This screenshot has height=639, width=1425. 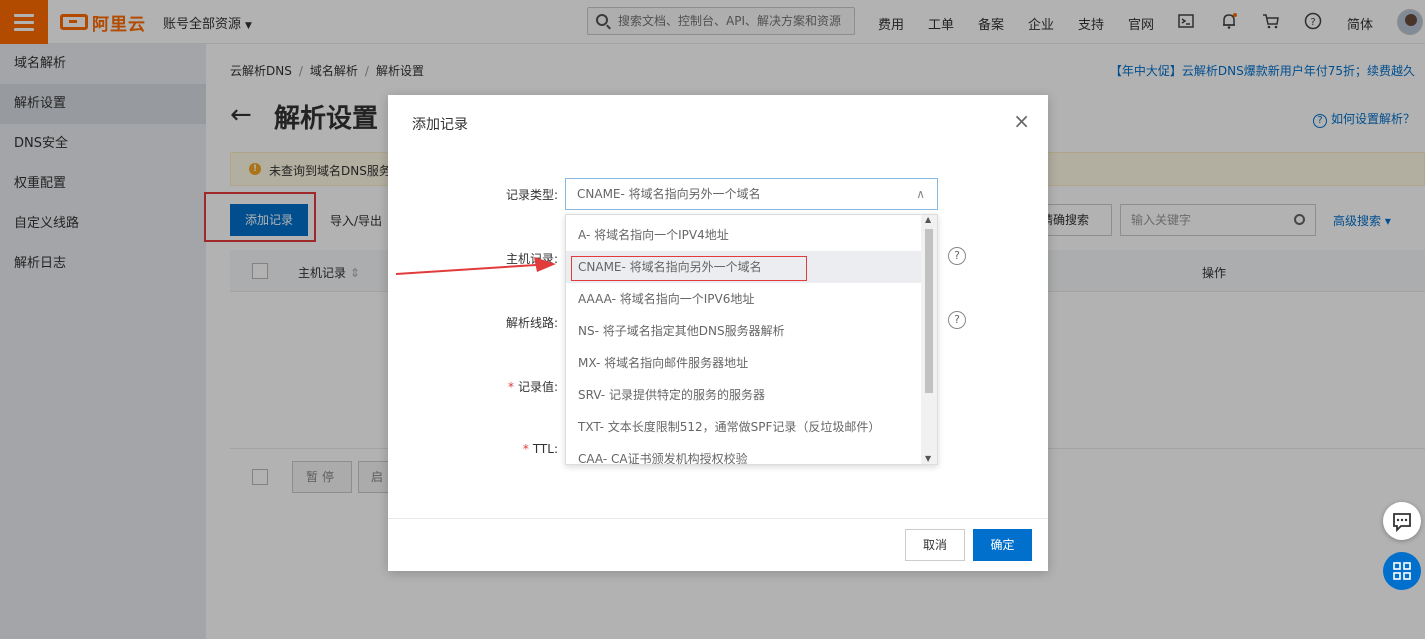 I want to click on ttl-label-text: TTL:, so click(x=545, y=449).